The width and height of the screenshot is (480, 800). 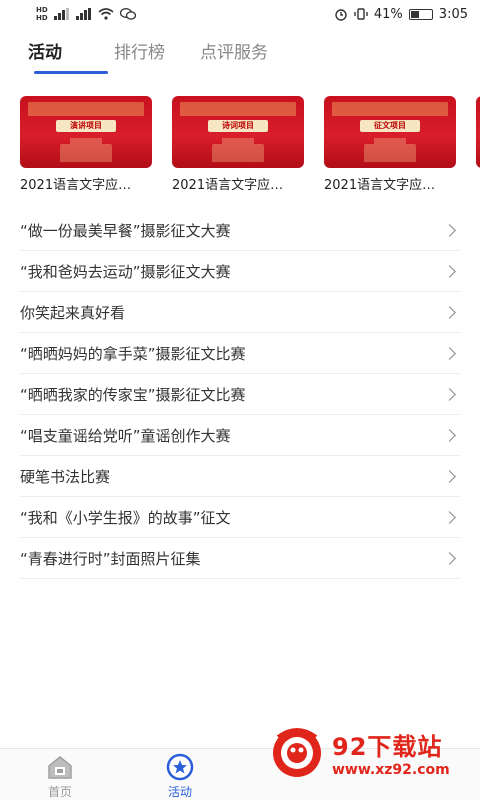 I want to click on battery-fill, so click(x=414, y=14).